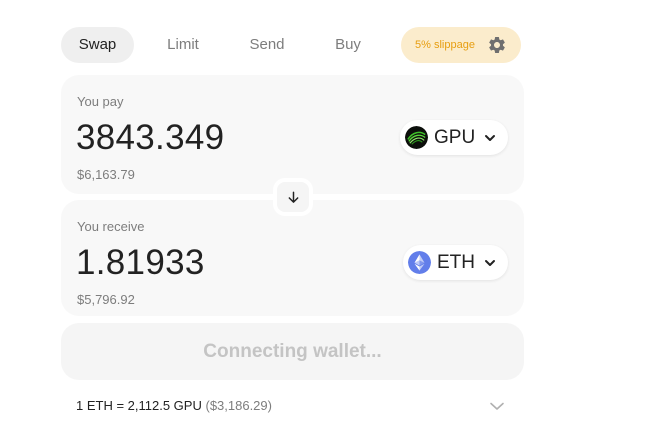  Describe the element at coordinates (100, 101) in the screenshot. I see `pay-label: You pay` at that location.